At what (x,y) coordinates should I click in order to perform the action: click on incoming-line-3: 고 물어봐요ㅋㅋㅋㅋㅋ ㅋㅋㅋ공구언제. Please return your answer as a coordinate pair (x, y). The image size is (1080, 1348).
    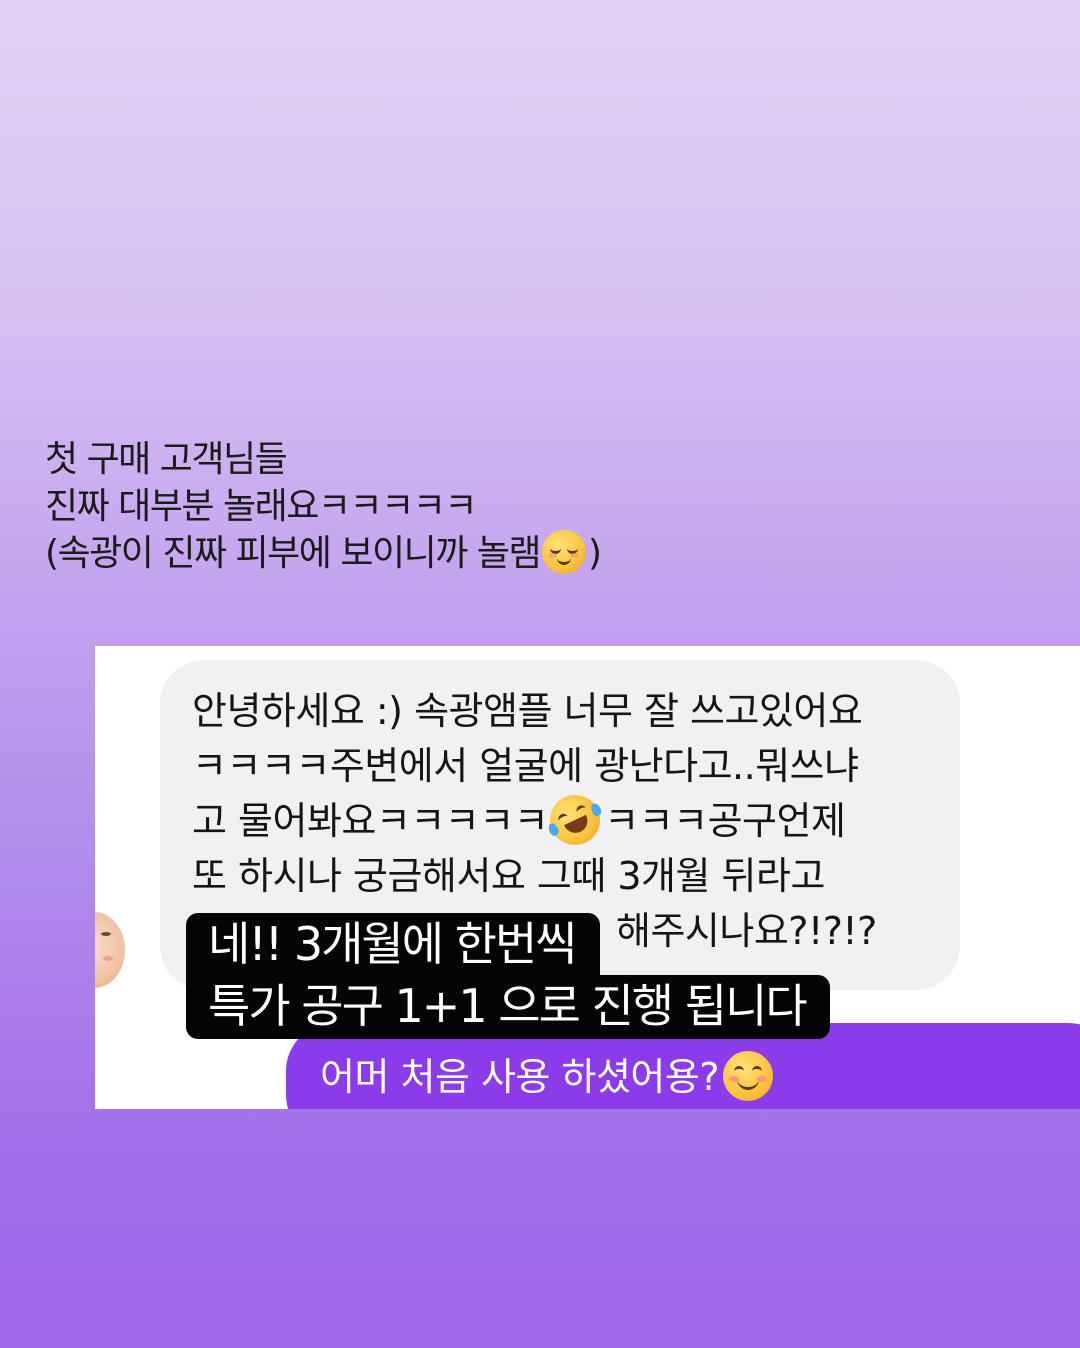
    Looking at the image, I should click on (572, 819).